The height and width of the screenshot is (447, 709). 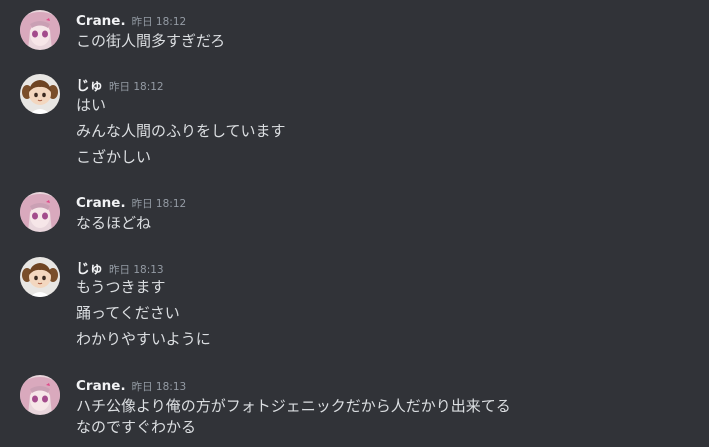 I want to click on message-text: わかりやすいように, so click(x=143, y=339).